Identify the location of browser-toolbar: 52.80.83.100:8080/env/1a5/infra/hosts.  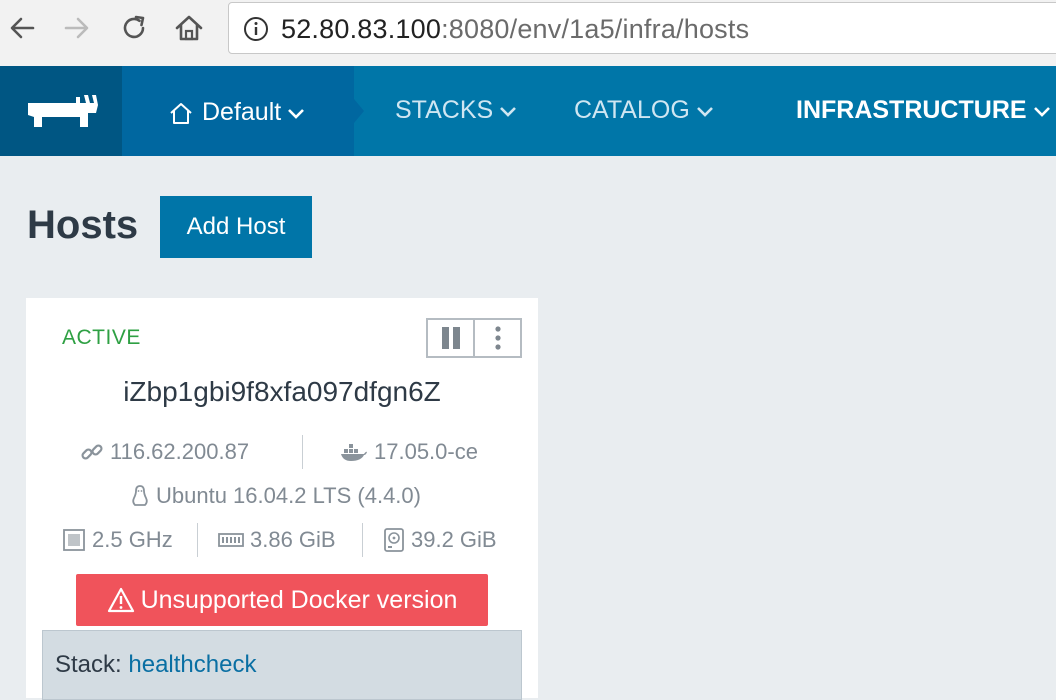
(528, 33).